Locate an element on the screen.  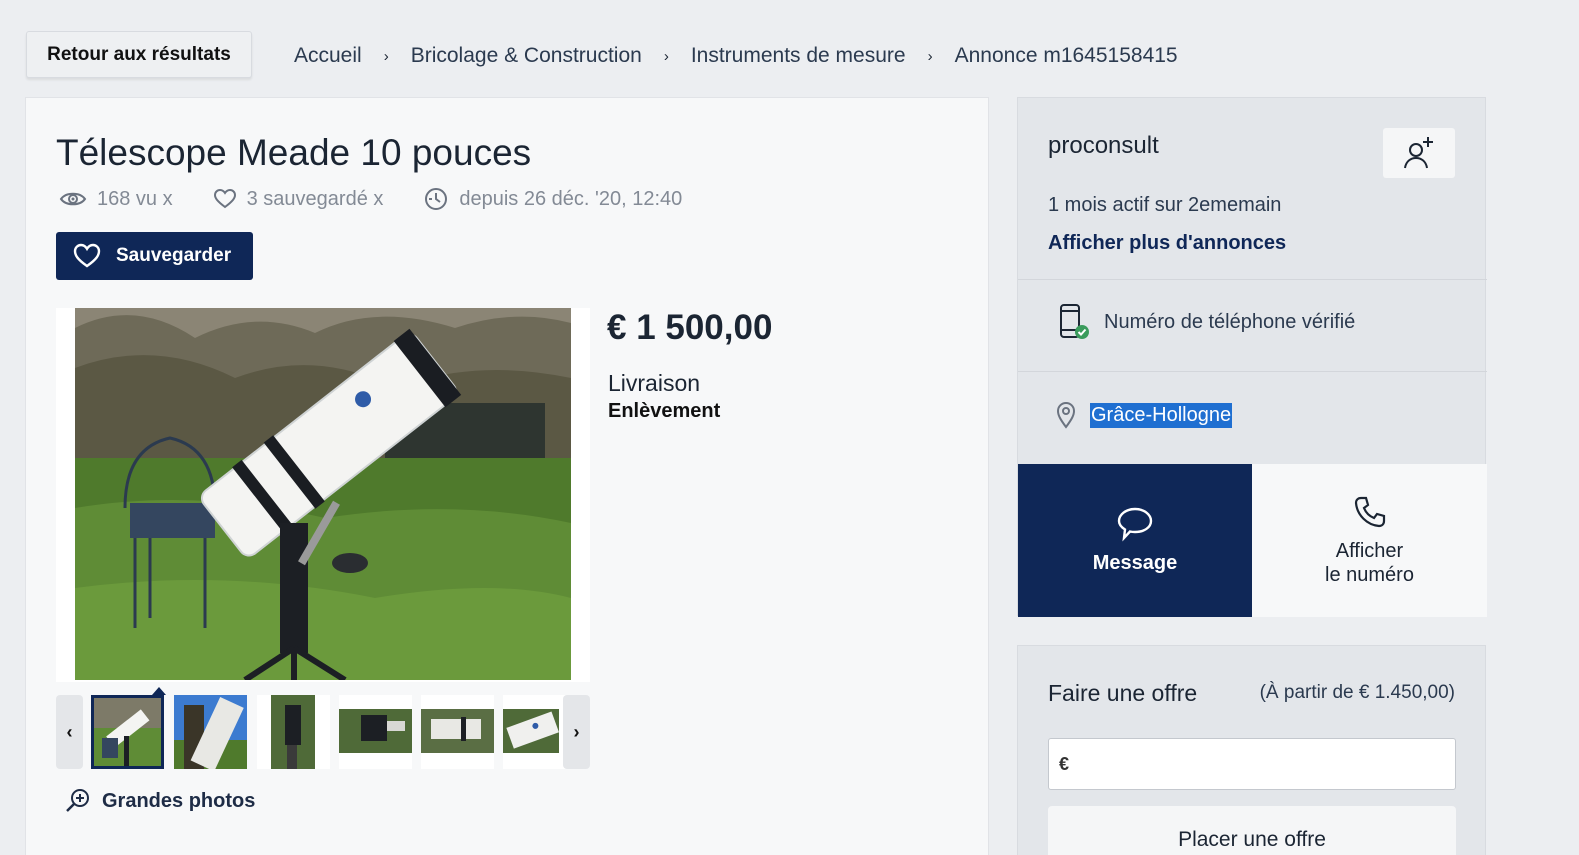
main-photo-container is located at coordinates (323, 495).